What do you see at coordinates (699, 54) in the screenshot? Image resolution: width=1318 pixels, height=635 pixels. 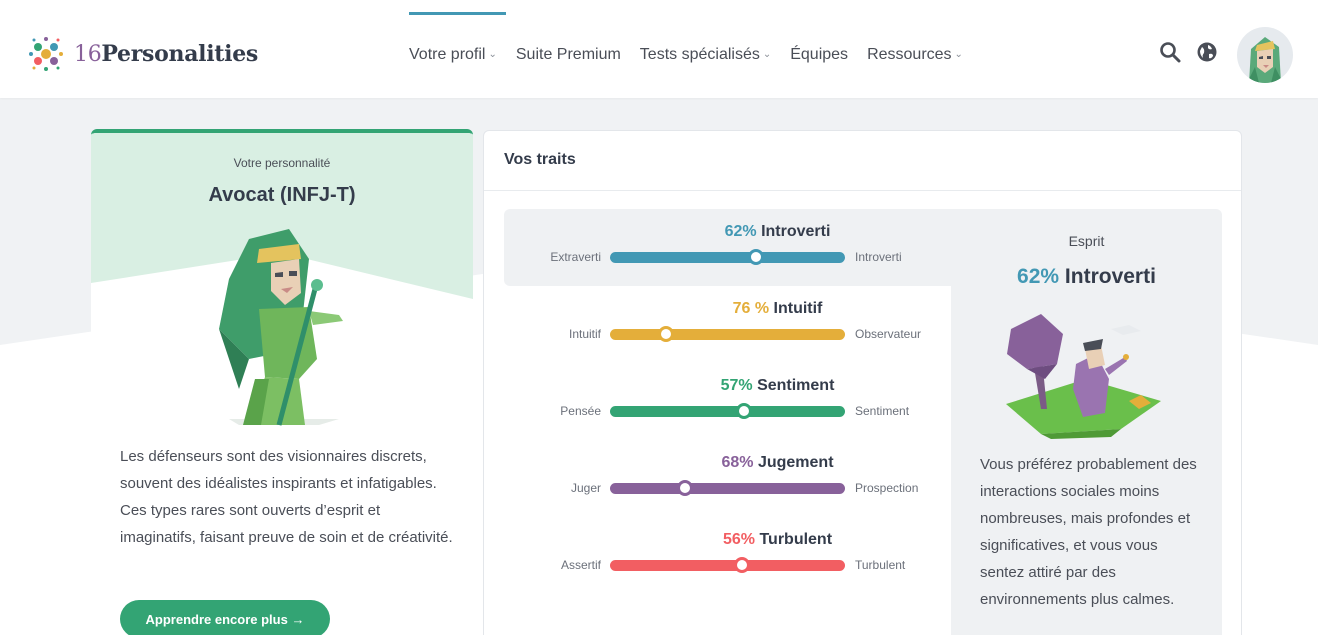 I see `nav-label: Tests spécialisés` at bounding box center [699, 54].